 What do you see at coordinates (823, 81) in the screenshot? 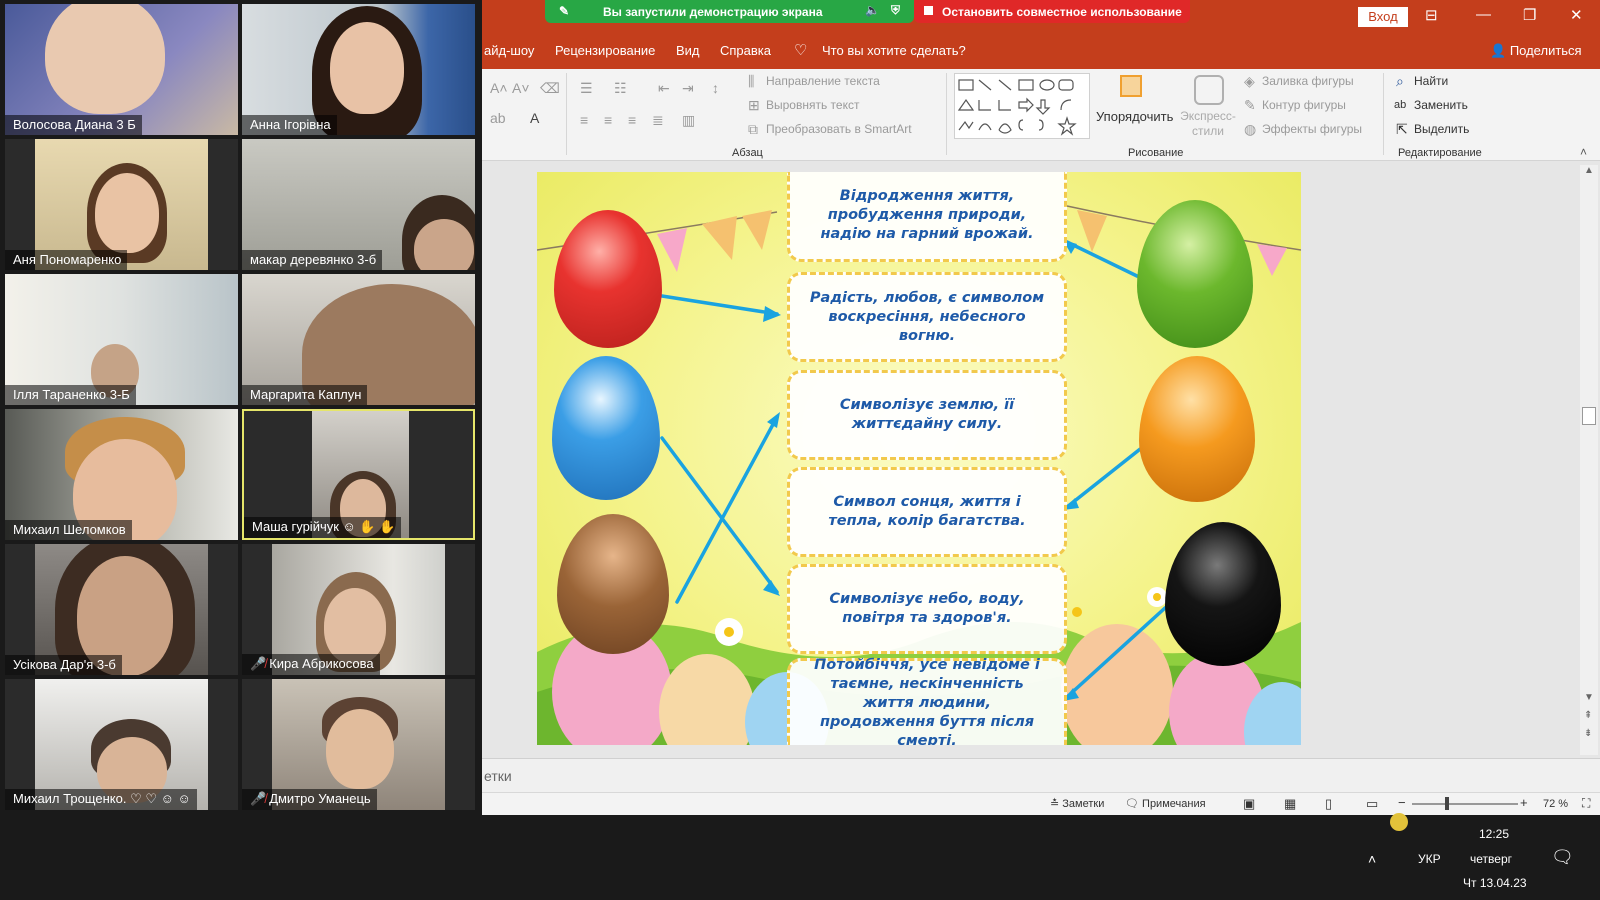
I see `text-direction-button: Направление текста` at bounding box center [823, 81].